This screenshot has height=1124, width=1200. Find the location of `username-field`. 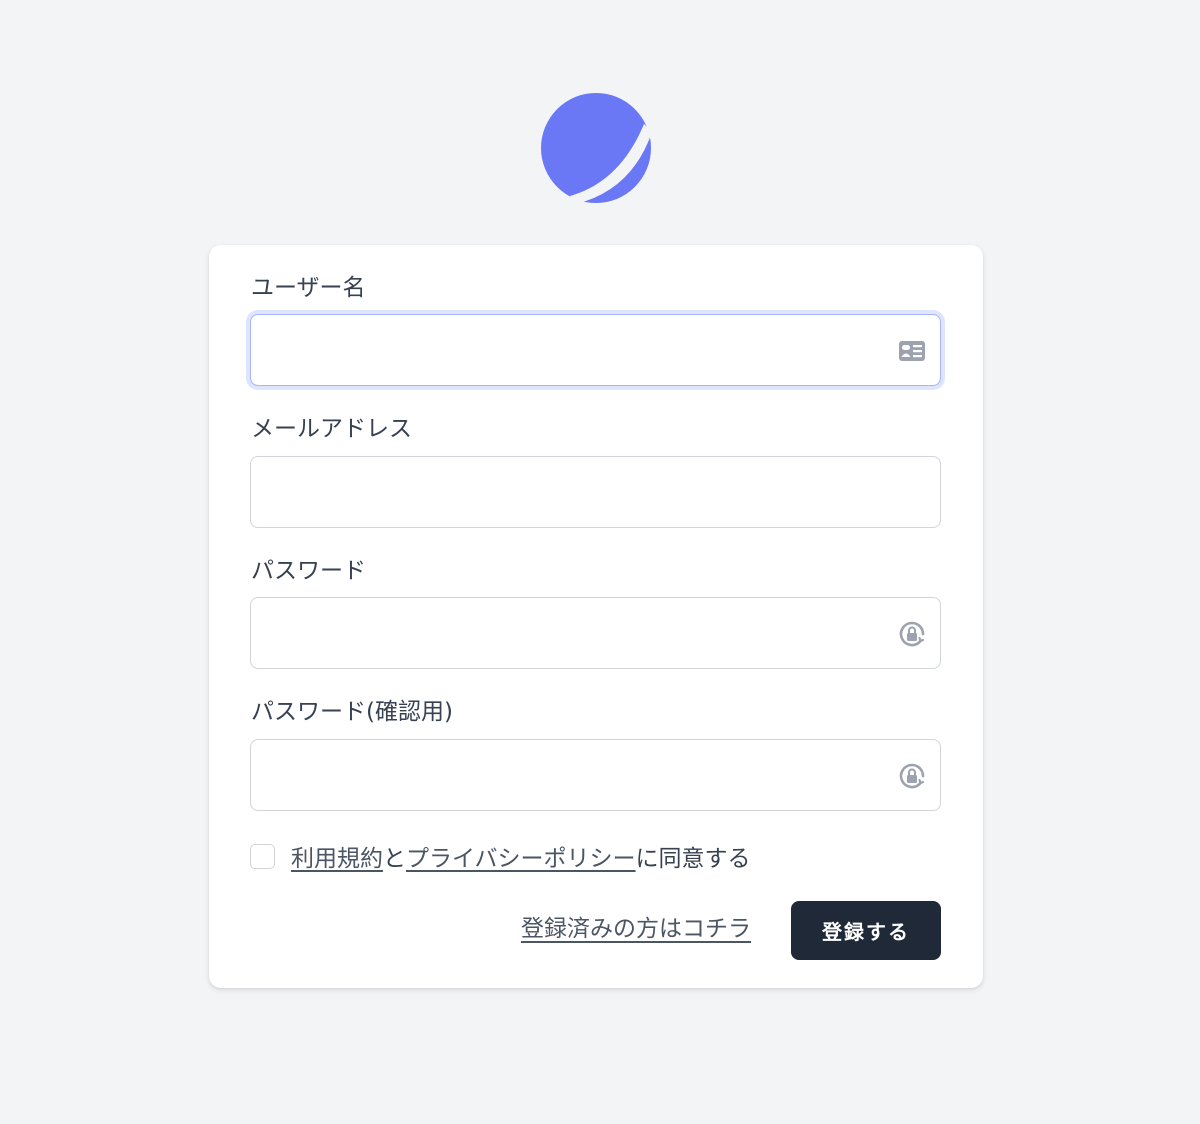

username-field is located at coordinates (595, 350).